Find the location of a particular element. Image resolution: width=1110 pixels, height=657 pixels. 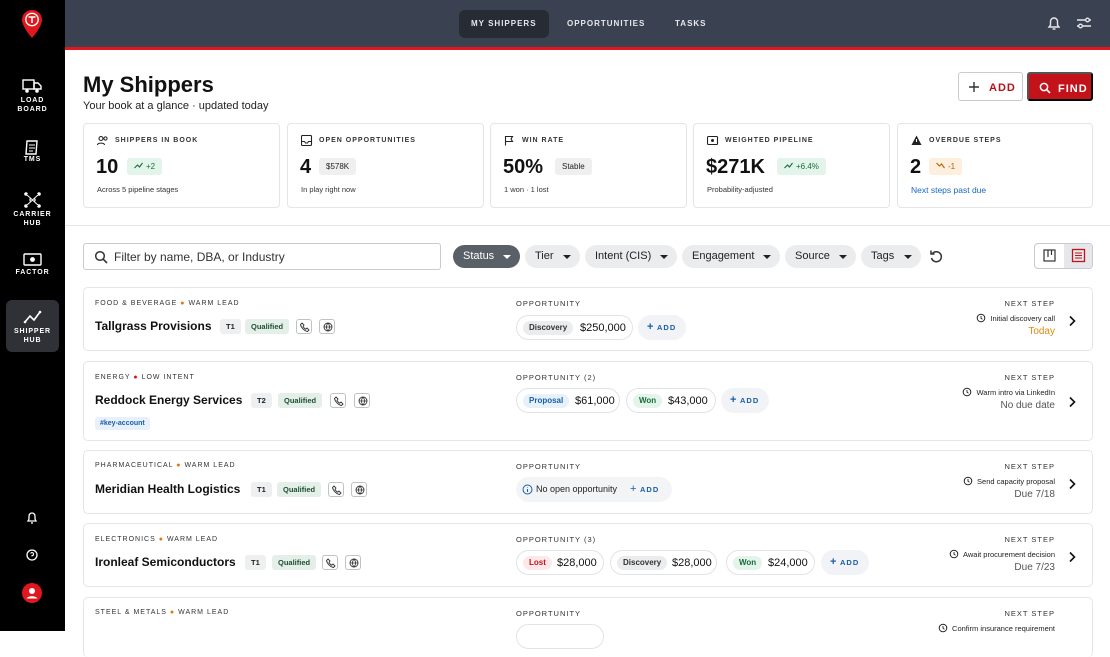

due-date: Today is located at coordinates (1041, 331).